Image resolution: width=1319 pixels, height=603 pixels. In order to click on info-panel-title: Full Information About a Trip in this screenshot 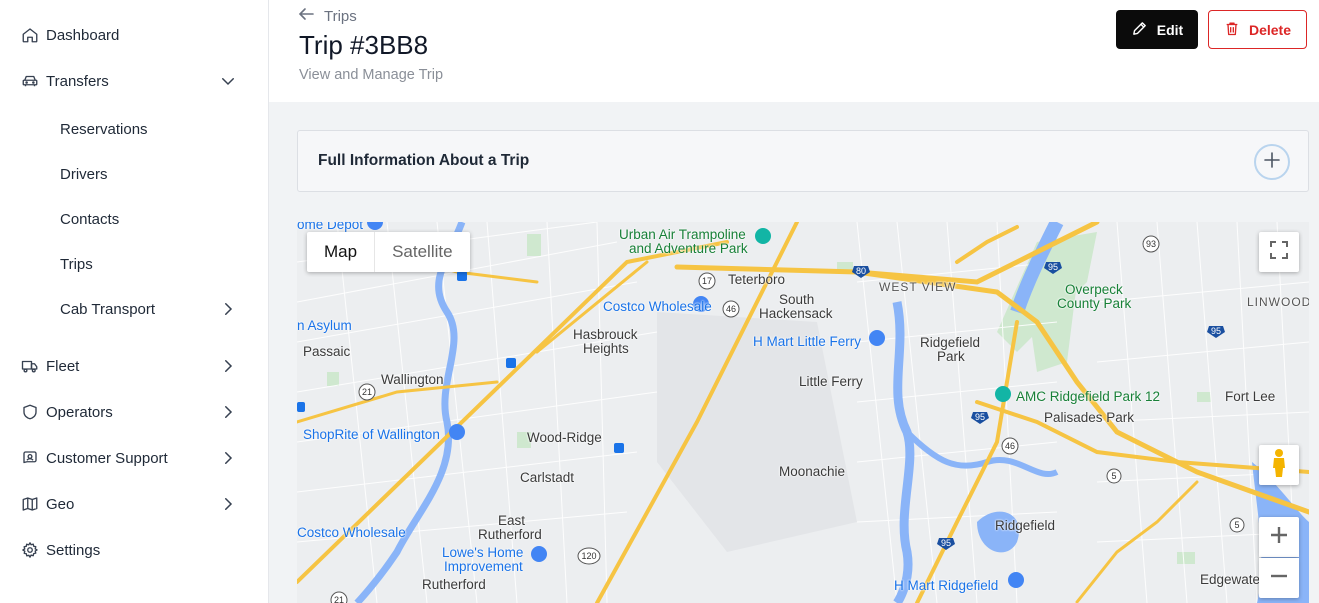, I will do `click(424, 160)`.